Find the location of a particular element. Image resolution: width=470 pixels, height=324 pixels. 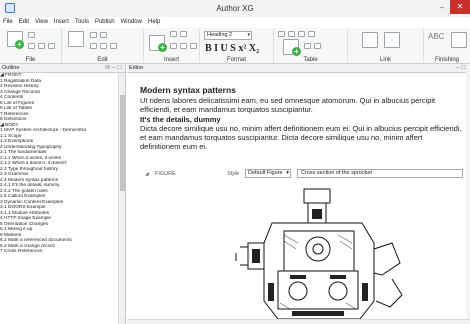

open-folder-icon is located at coordinates (31, 35).